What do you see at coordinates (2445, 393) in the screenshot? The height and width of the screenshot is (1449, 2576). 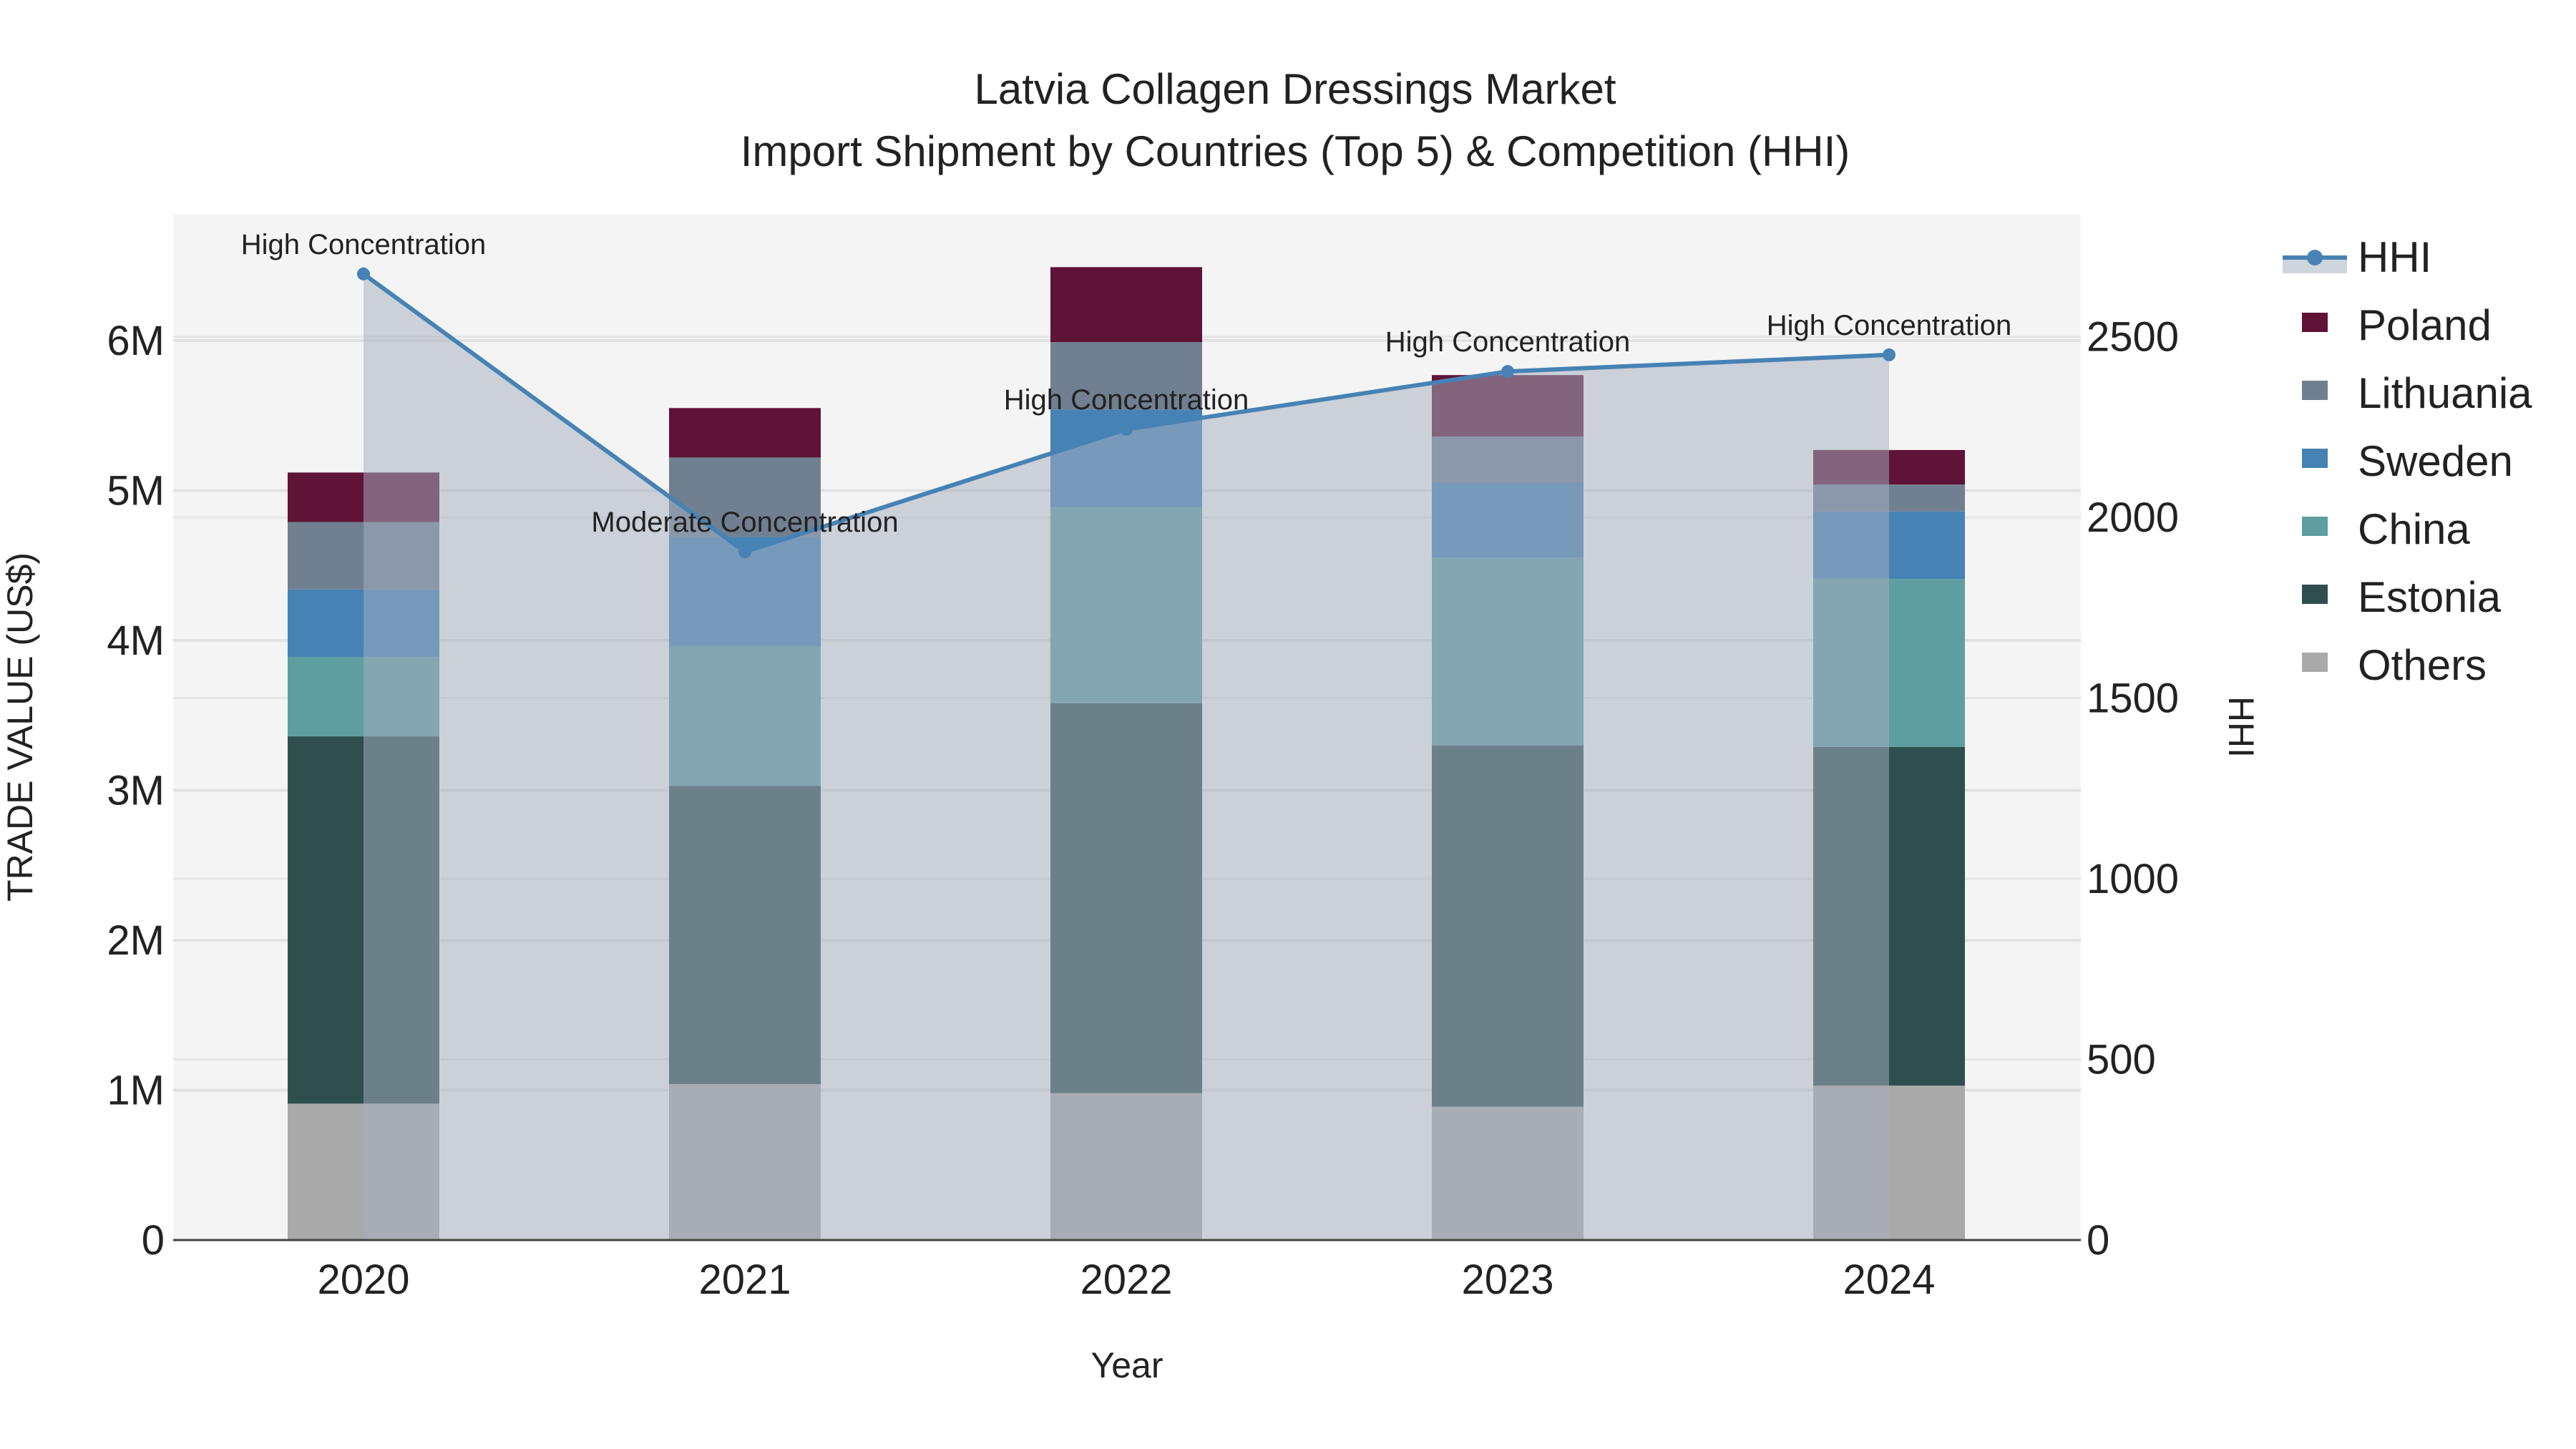 I see `legend-label-lithuania: Lithuania` at bounding box center [2445, 393].